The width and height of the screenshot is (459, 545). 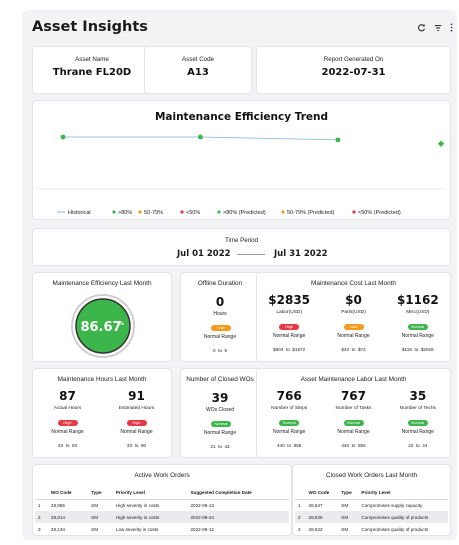 I want to click on report-generated-card: Report Generated On 2022-07-31, so click(x=353, y=70).